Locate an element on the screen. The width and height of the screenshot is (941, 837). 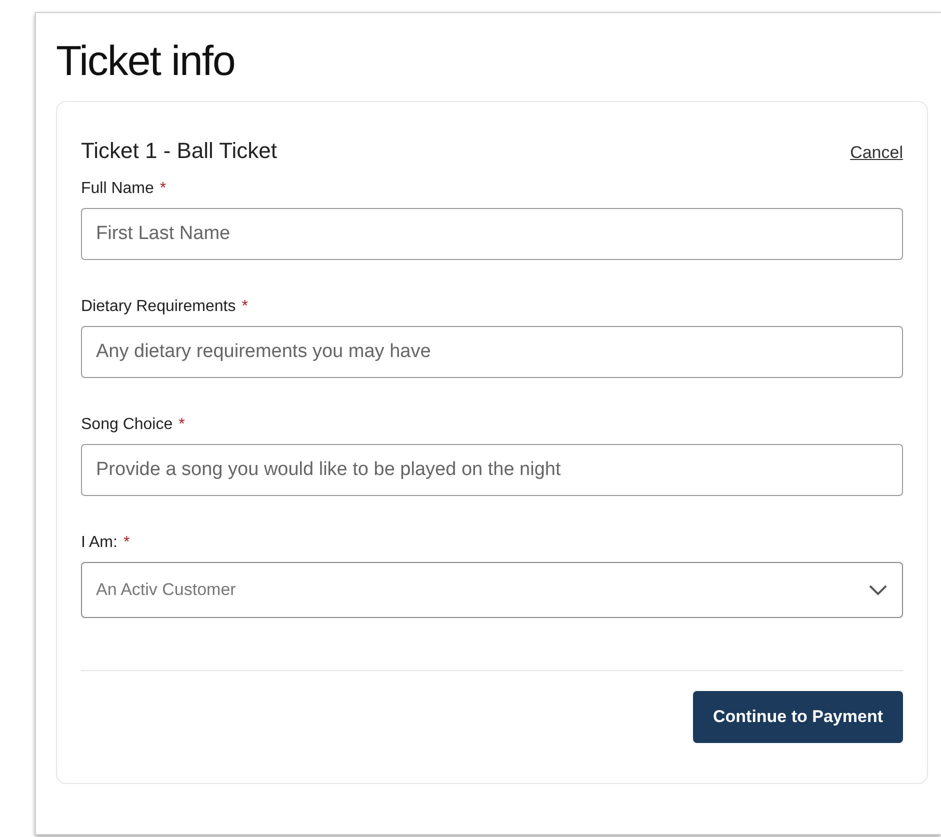
text-field: First Last Name is located at coordinates (492, 234).